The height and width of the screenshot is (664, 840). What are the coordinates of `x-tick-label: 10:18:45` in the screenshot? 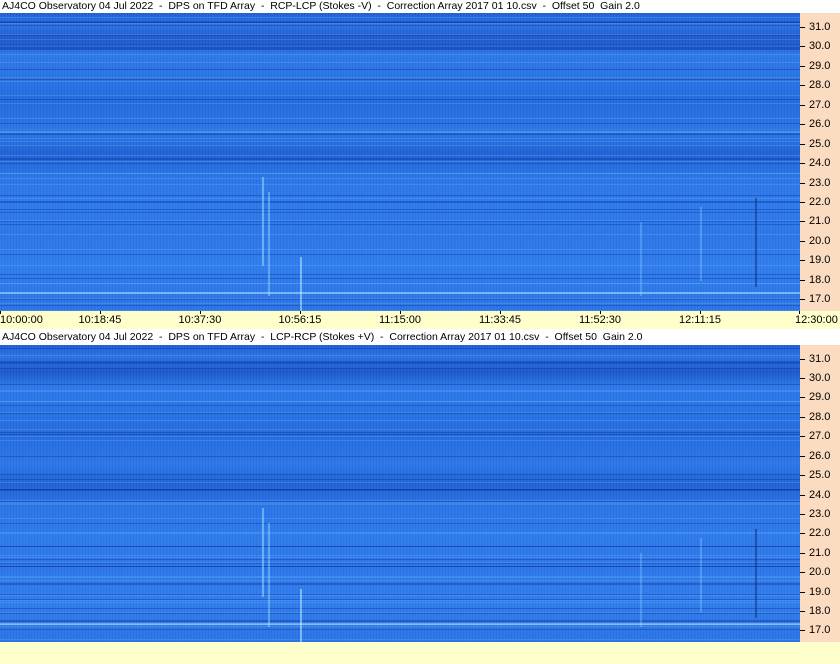 It's located at (100, 320).